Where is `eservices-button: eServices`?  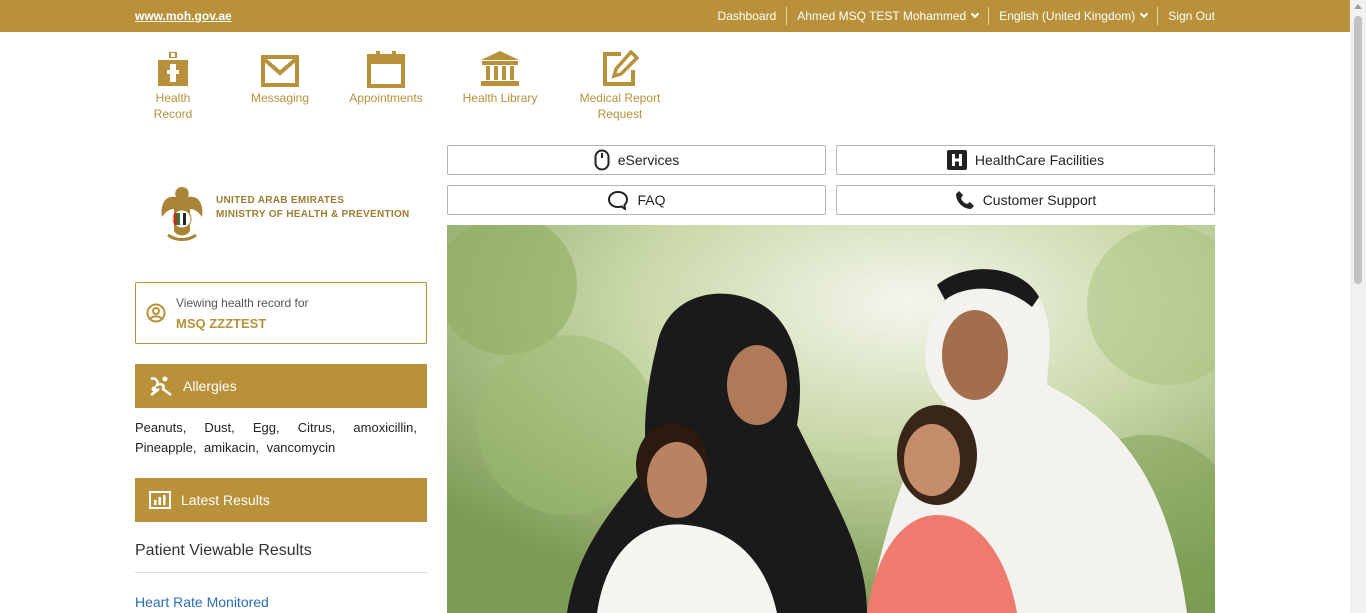
eservices-button: eServices is located at coordinates (636, 160).